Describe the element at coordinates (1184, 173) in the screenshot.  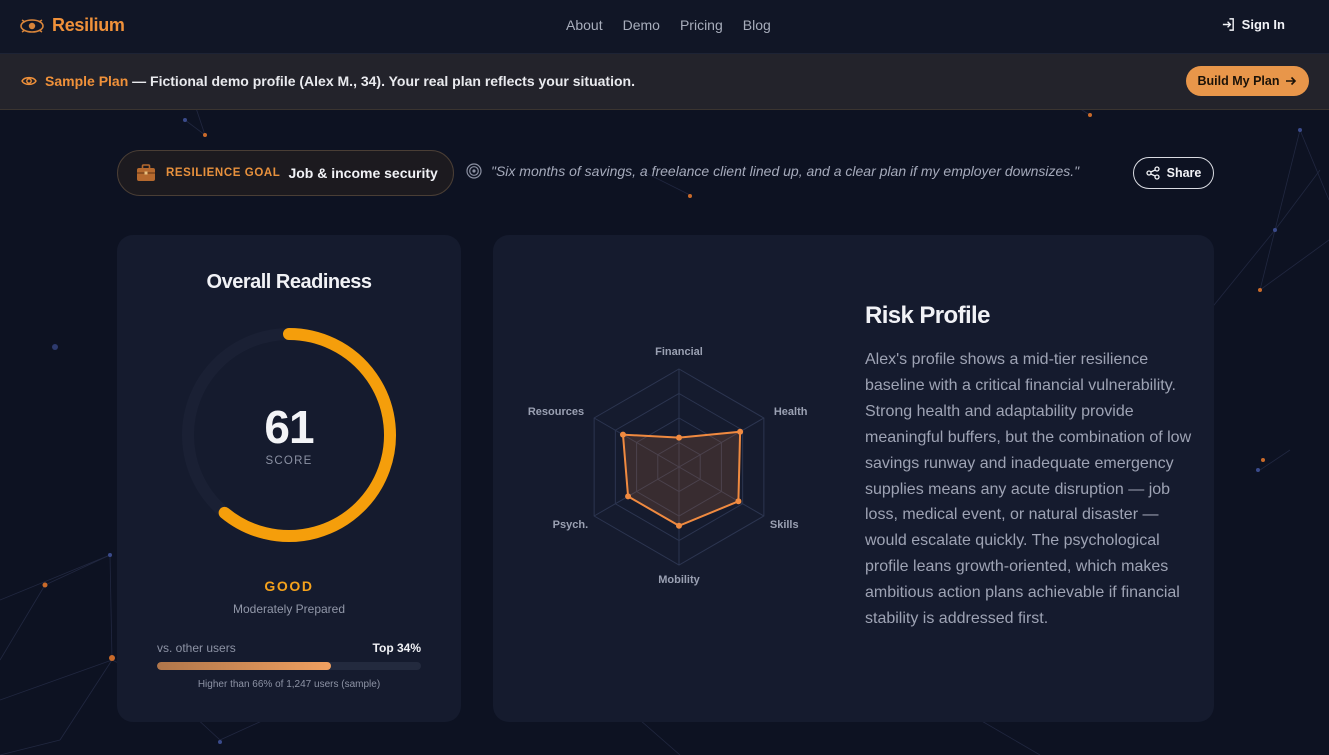
I see `share-label: Share` at that location.